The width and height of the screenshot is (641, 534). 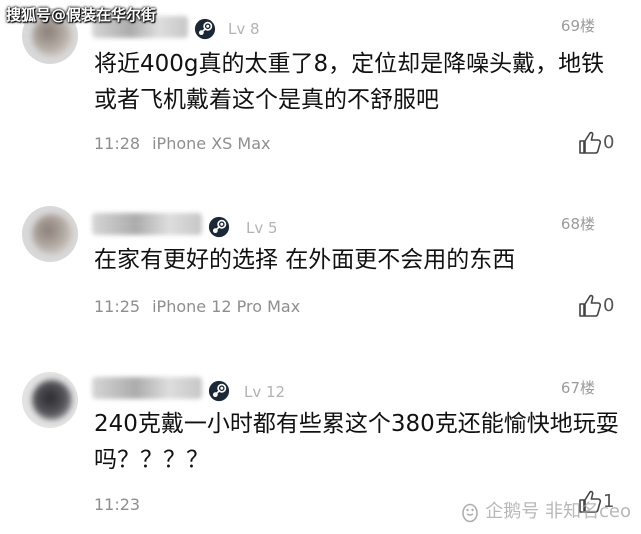 What do you see at coordinates (558, 511) in the screenshot?
I see `watermark-bottom-text: 企鹅号 非知名ceo` at bounding box center [558, 511].